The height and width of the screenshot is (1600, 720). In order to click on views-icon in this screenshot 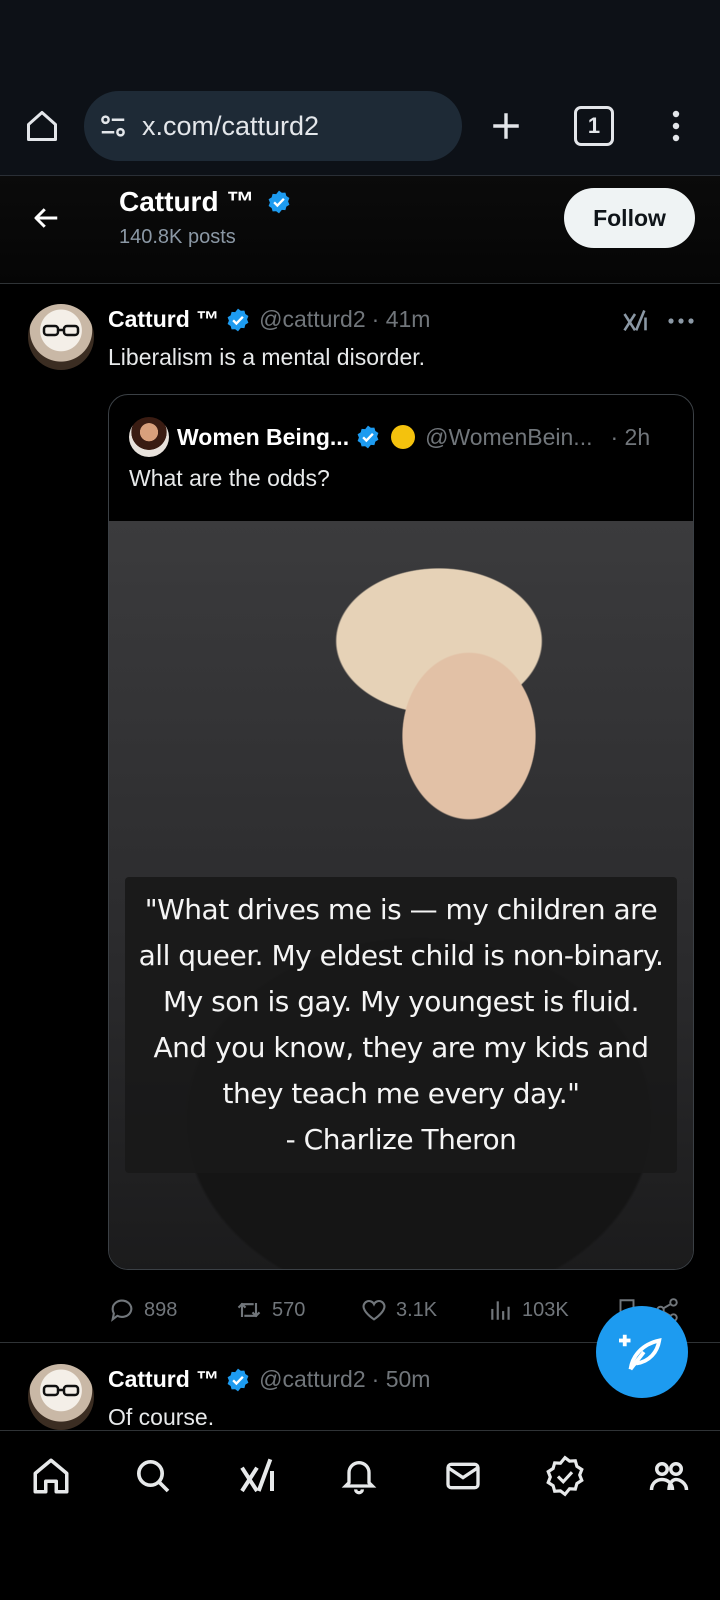, I will do `click(500, 1310)`.